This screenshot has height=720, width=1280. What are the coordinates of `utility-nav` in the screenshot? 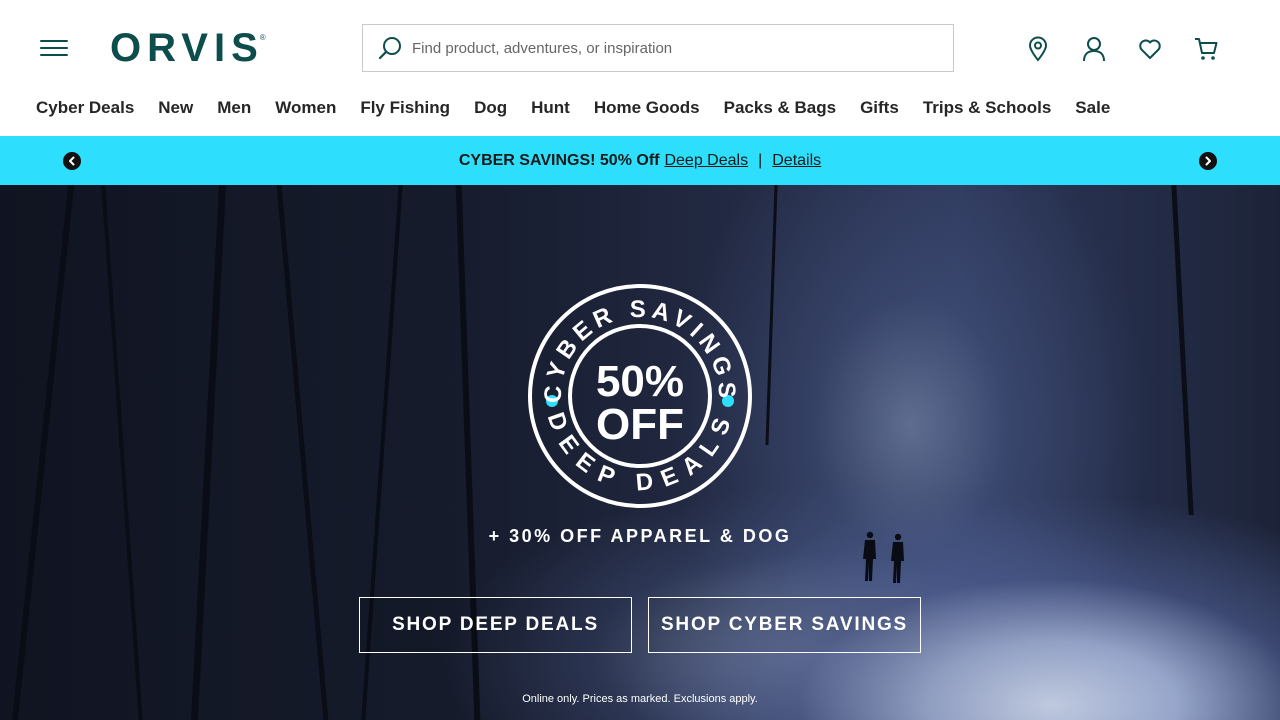 It's located at (1122, 49).